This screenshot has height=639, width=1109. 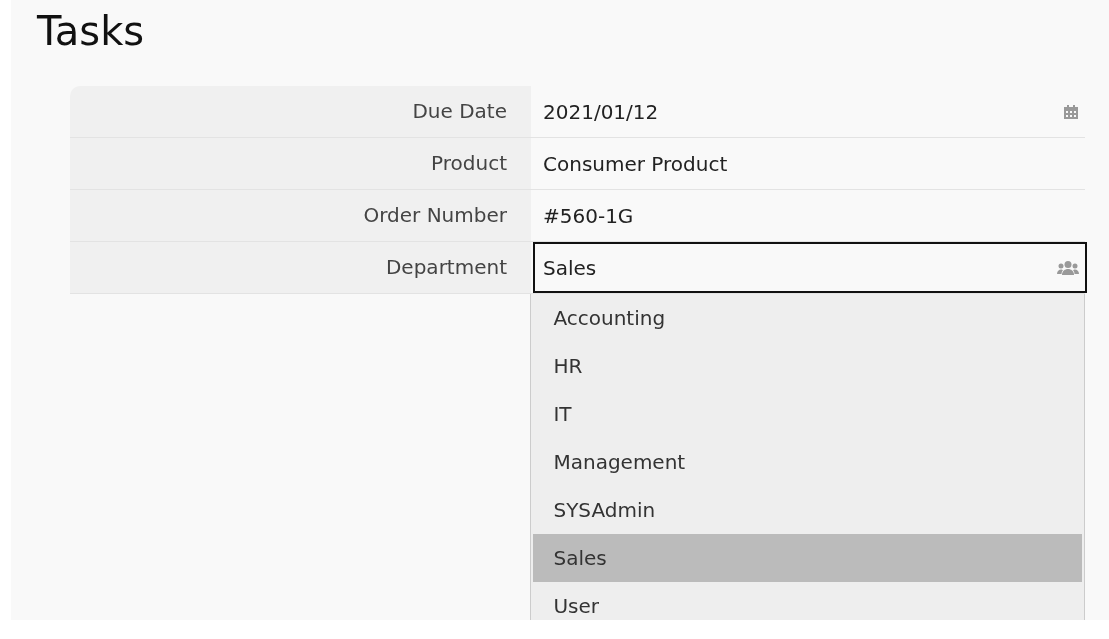 I want to click on people-icon, so click(x=1068, y=267).